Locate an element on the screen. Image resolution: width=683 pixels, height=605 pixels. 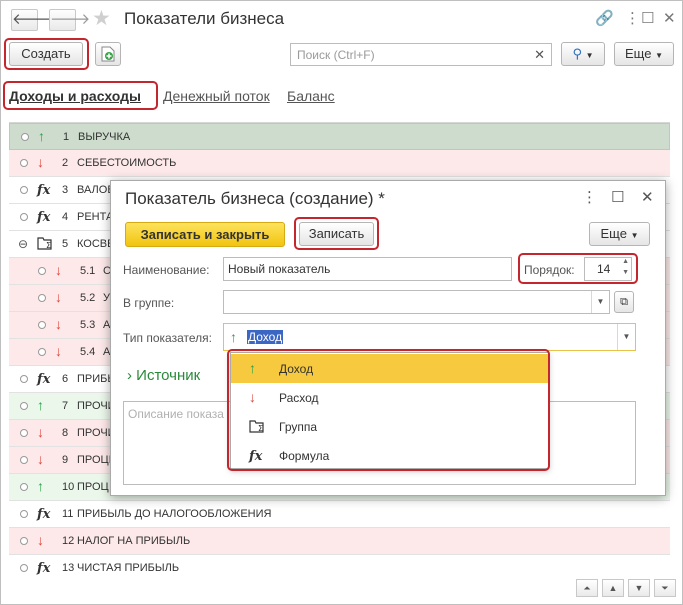
row-number: 5.1 is located at coordinates (88, 271).